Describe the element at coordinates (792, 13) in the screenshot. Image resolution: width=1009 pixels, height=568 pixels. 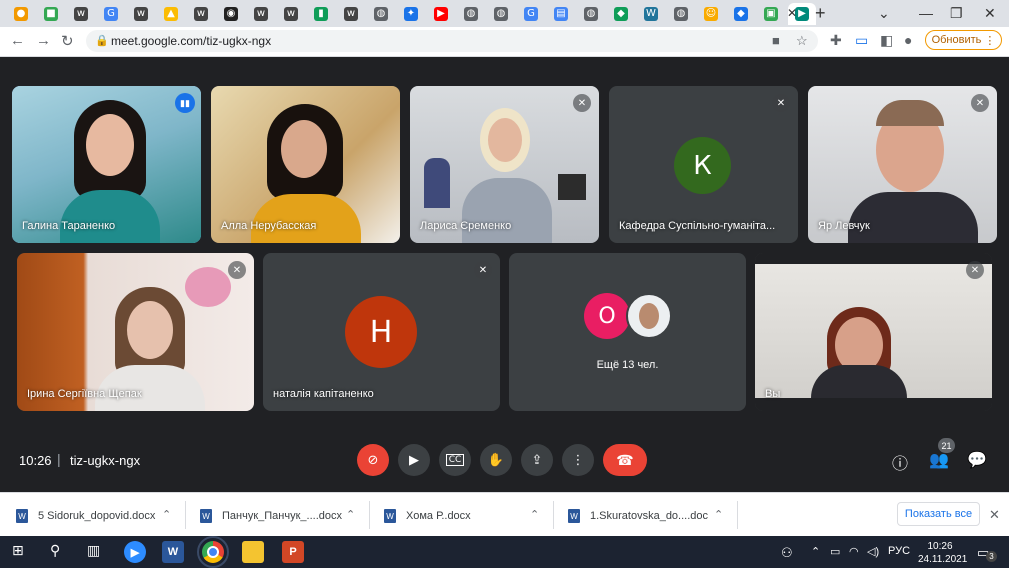
I see `close-tab-icon: ✕` at that location.